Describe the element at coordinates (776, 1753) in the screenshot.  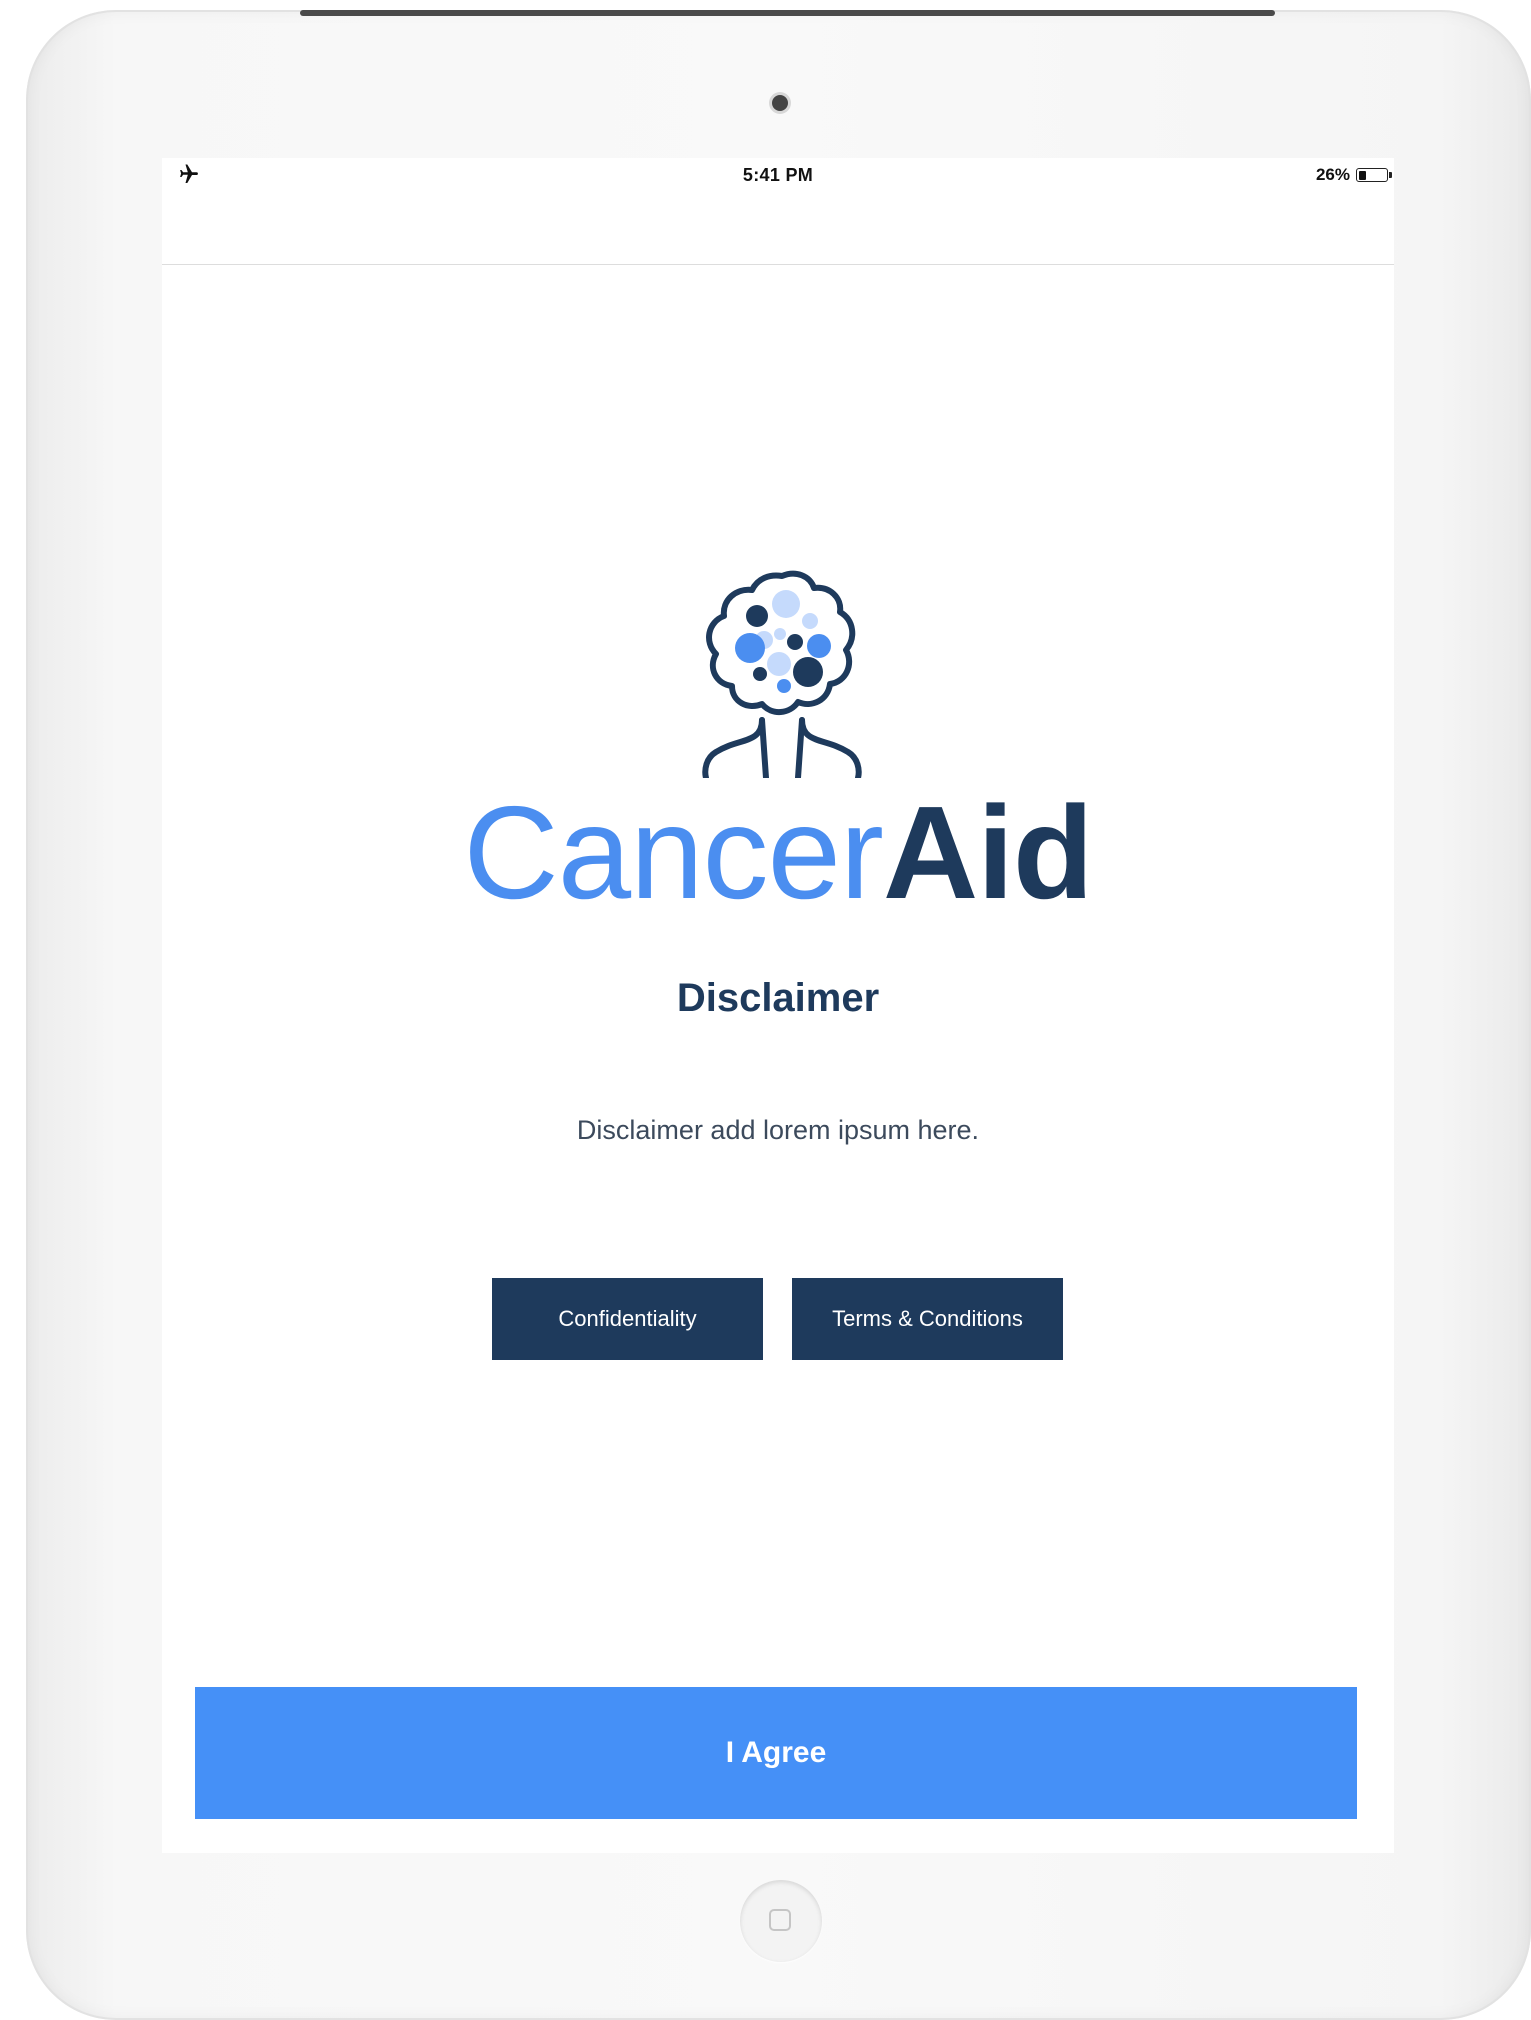
I see `agree-button: I Agree` at that location.